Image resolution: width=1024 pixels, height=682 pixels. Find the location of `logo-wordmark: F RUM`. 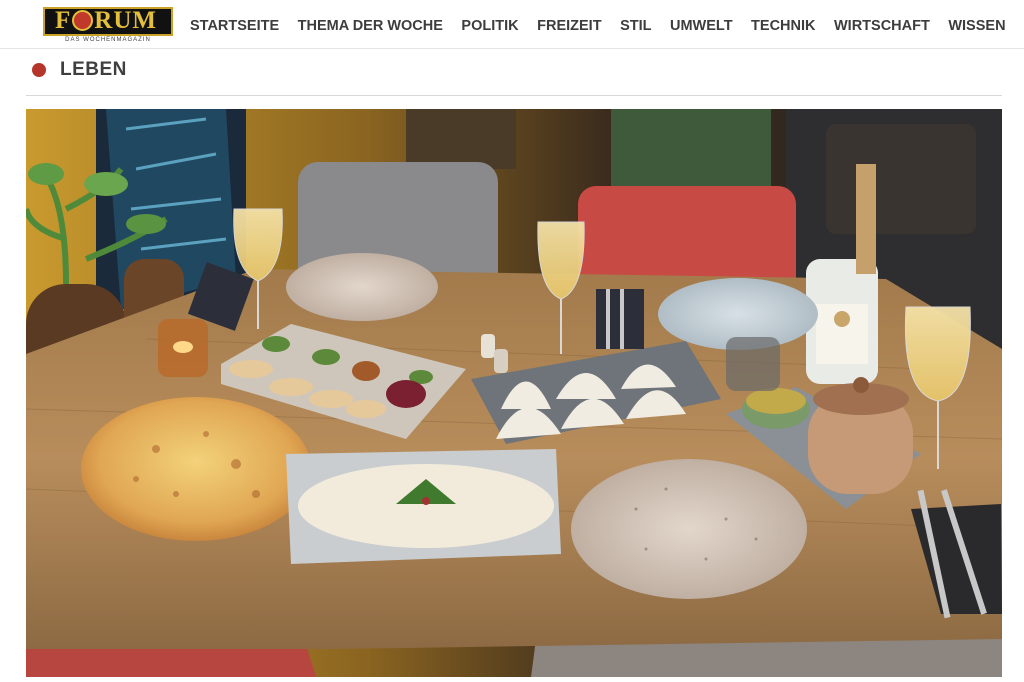

logo-wordmark: F RUM is located at coordinates (106, 20).